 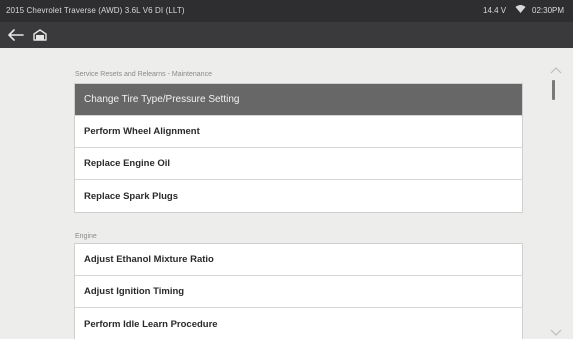 I want to click on list-item-label: Replace Spark Plugs, so click(x=131, y=196).